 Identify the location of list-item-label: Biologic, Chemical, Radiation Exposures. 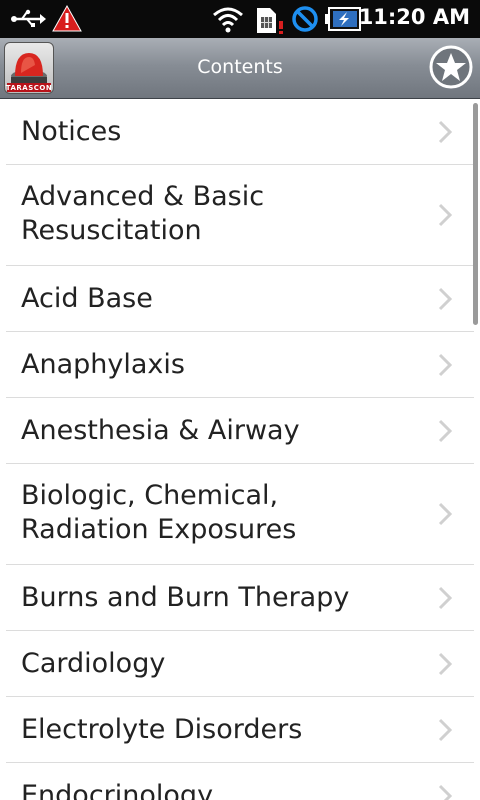
(159, 512).